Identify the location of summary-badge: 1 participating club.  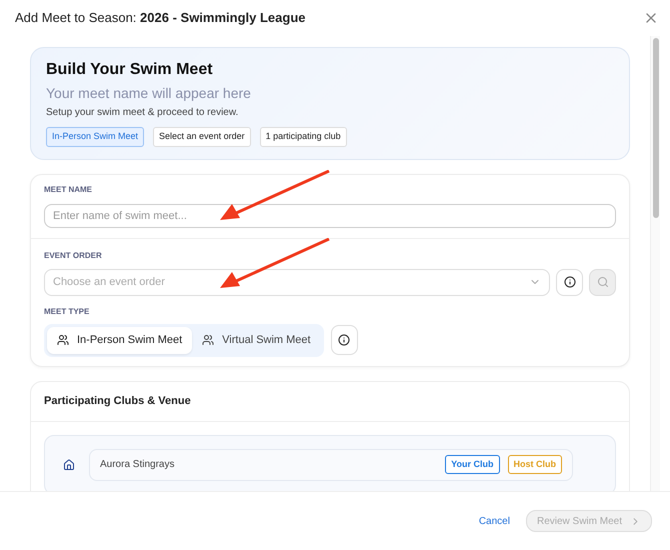
(303, 136).